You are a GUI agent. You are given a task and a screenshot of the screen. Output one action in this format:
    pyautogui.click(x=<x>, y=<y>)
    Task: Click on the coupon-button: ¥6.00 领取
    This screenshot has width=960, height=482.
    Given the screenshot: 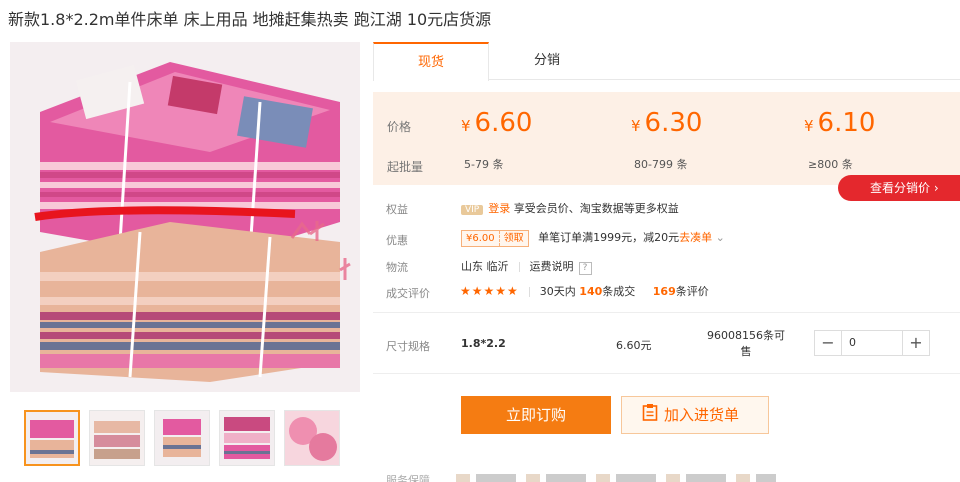 What is the action you would take?
    pyautogui.click(x=495, y=238)
    